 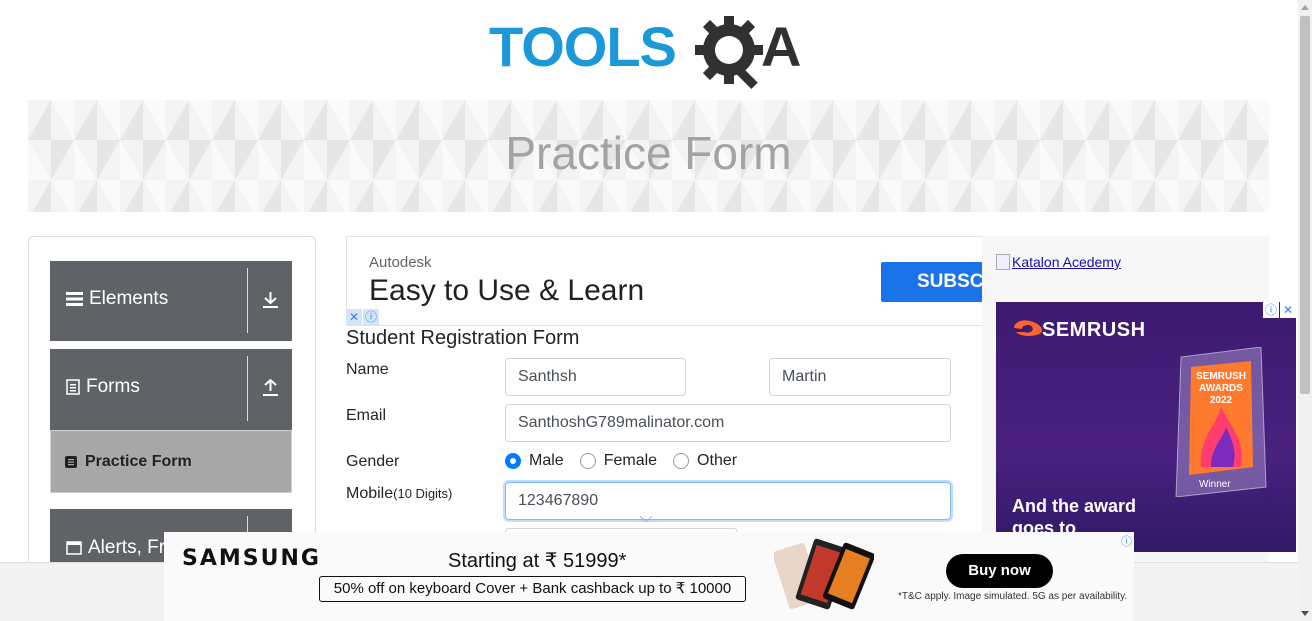 What do you see at coordinates (1094, 330) in the screenshot?
I see `semrush-brand: SEMRUSH` at bounding box center [1094, 330].